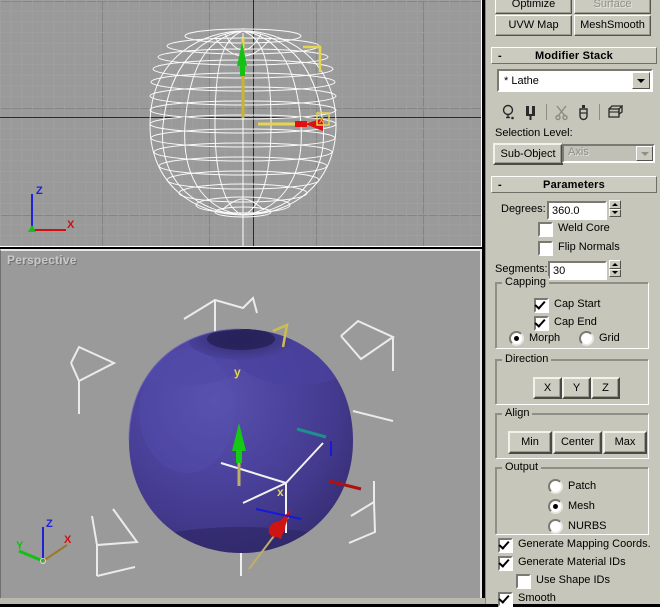  Describe the element at coordinates (587, 526) in the screenshot. I see `output-nurbs-label: NURBS` at that location.